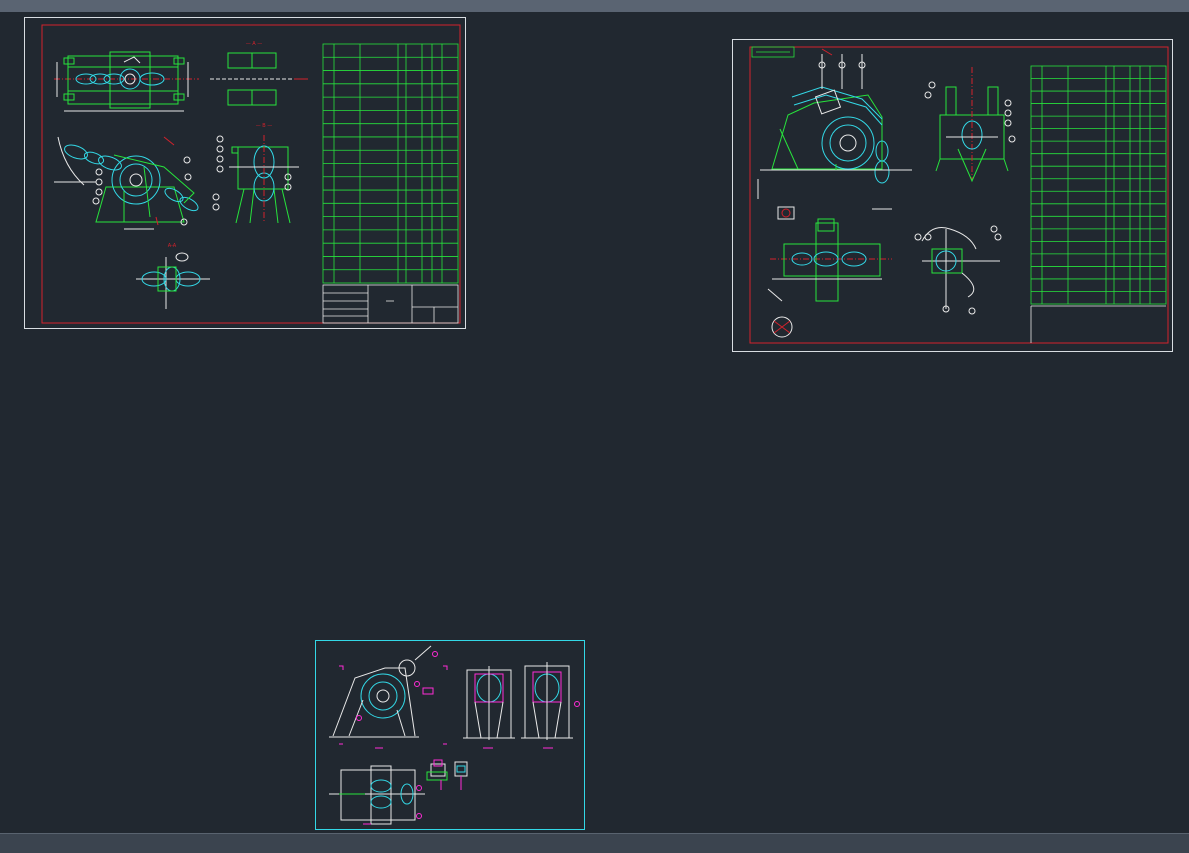 The height and width of the screenshot is (853, 1189). What do you see at coordinates (264, 126) in the screenshot?
I see `svg-text: — B —` at bounding box center [264, 126].